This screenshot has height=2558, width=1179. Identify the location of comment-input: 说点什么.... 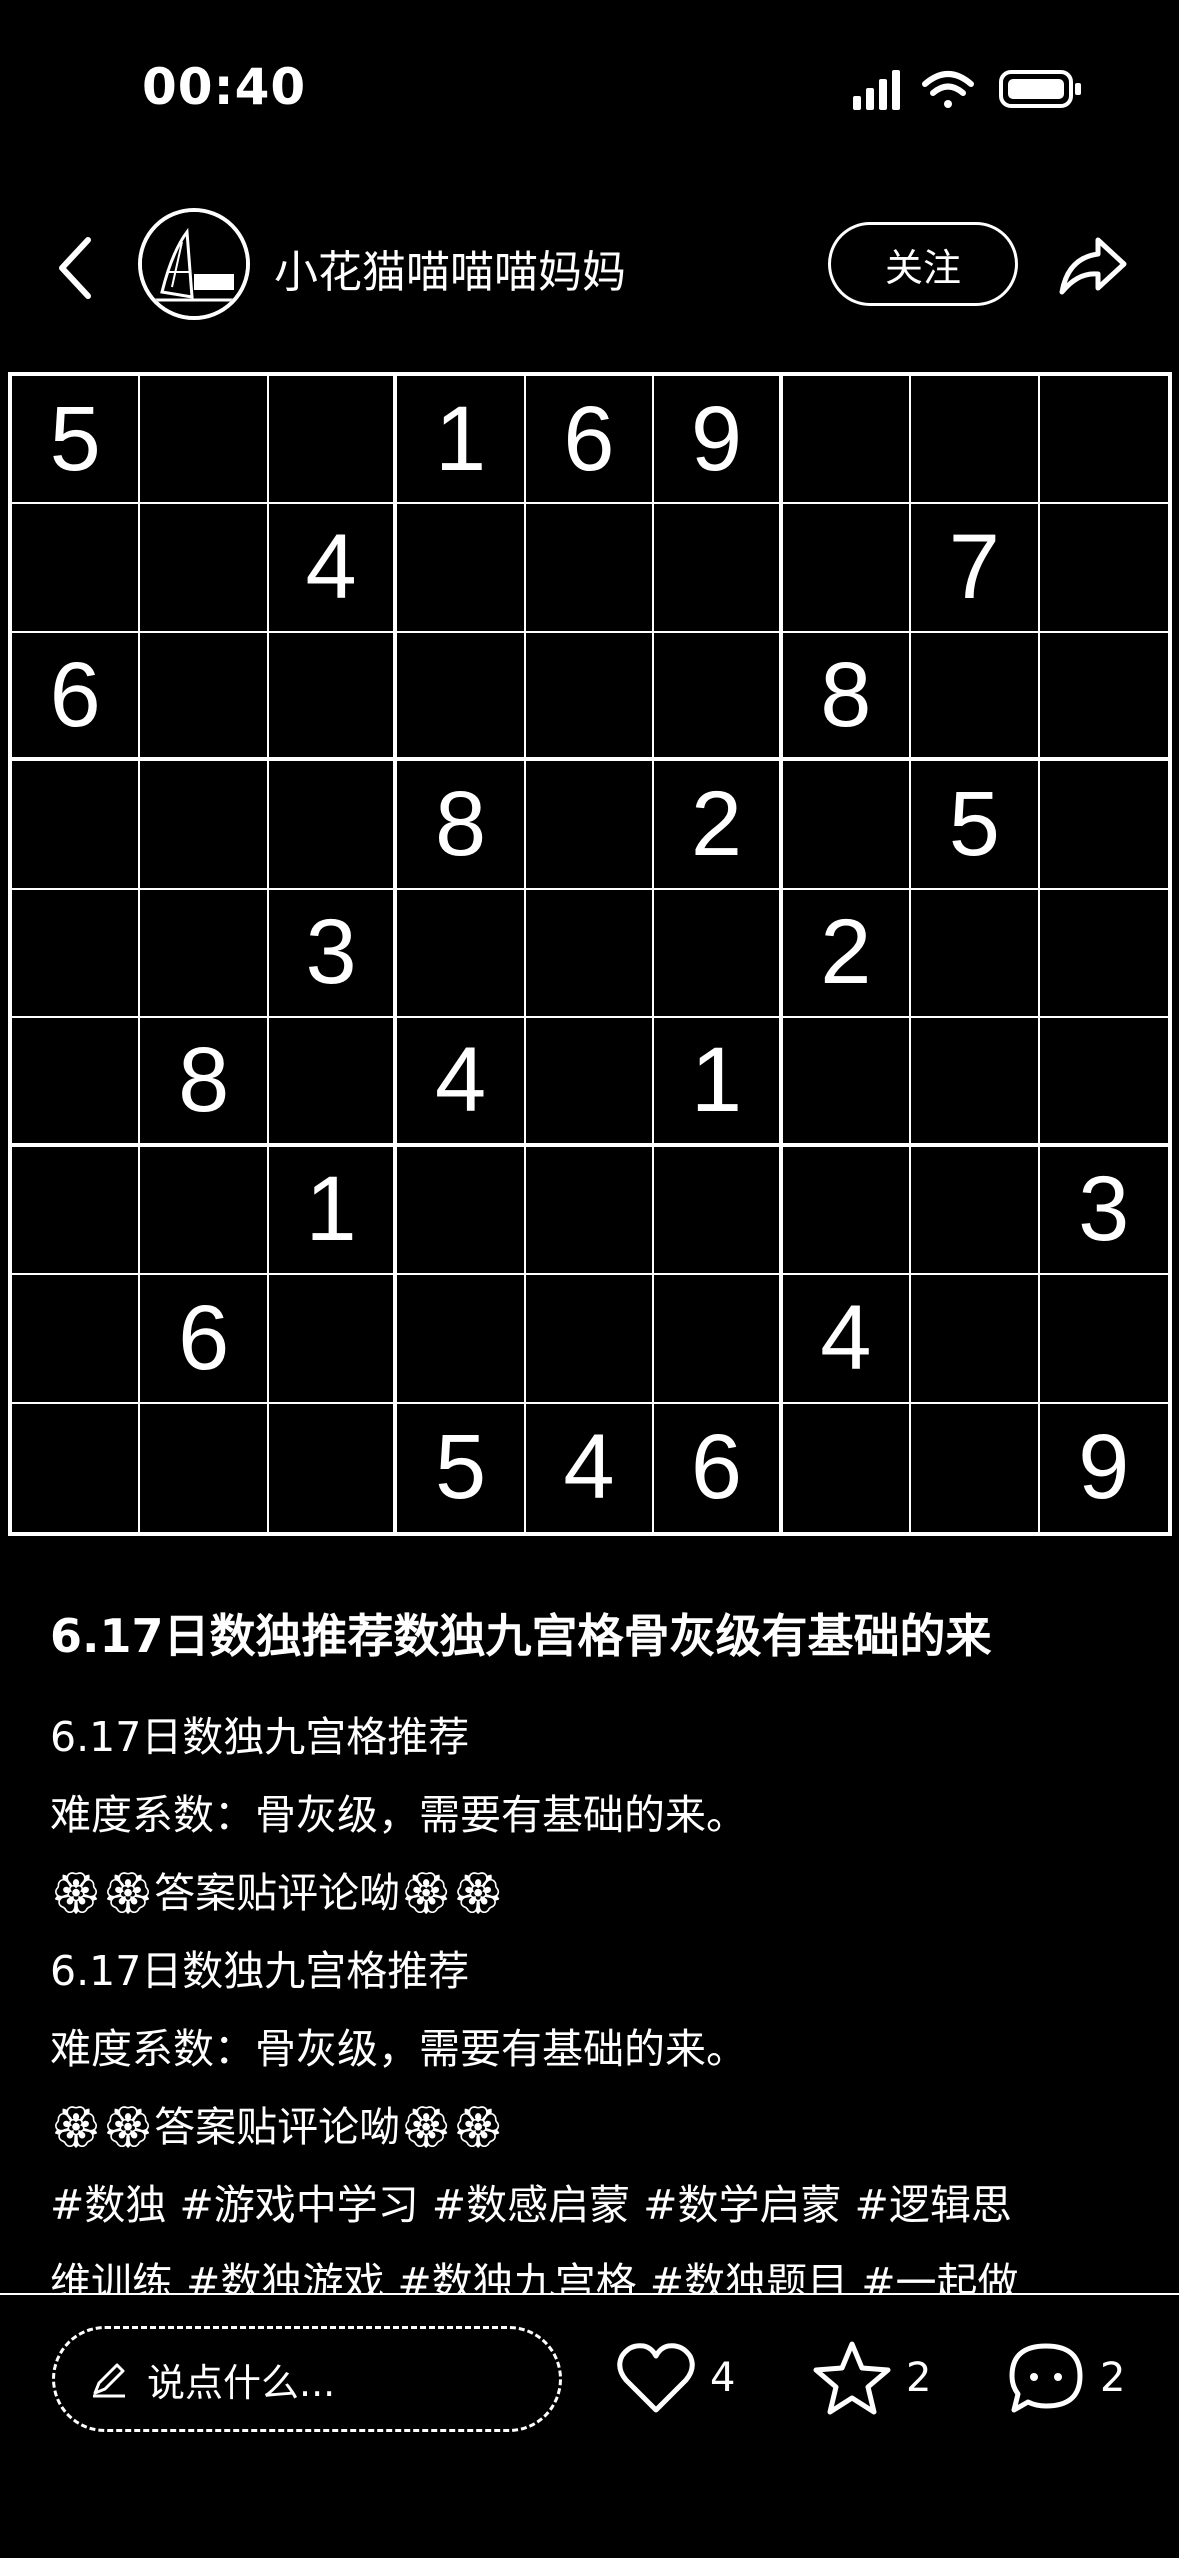
(307, 2379).